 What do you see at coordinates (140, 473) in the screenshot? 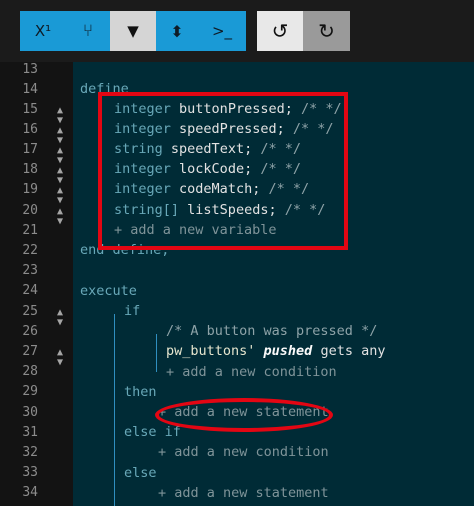
I see `else-keyword: else` at bounding box center [140, 473].